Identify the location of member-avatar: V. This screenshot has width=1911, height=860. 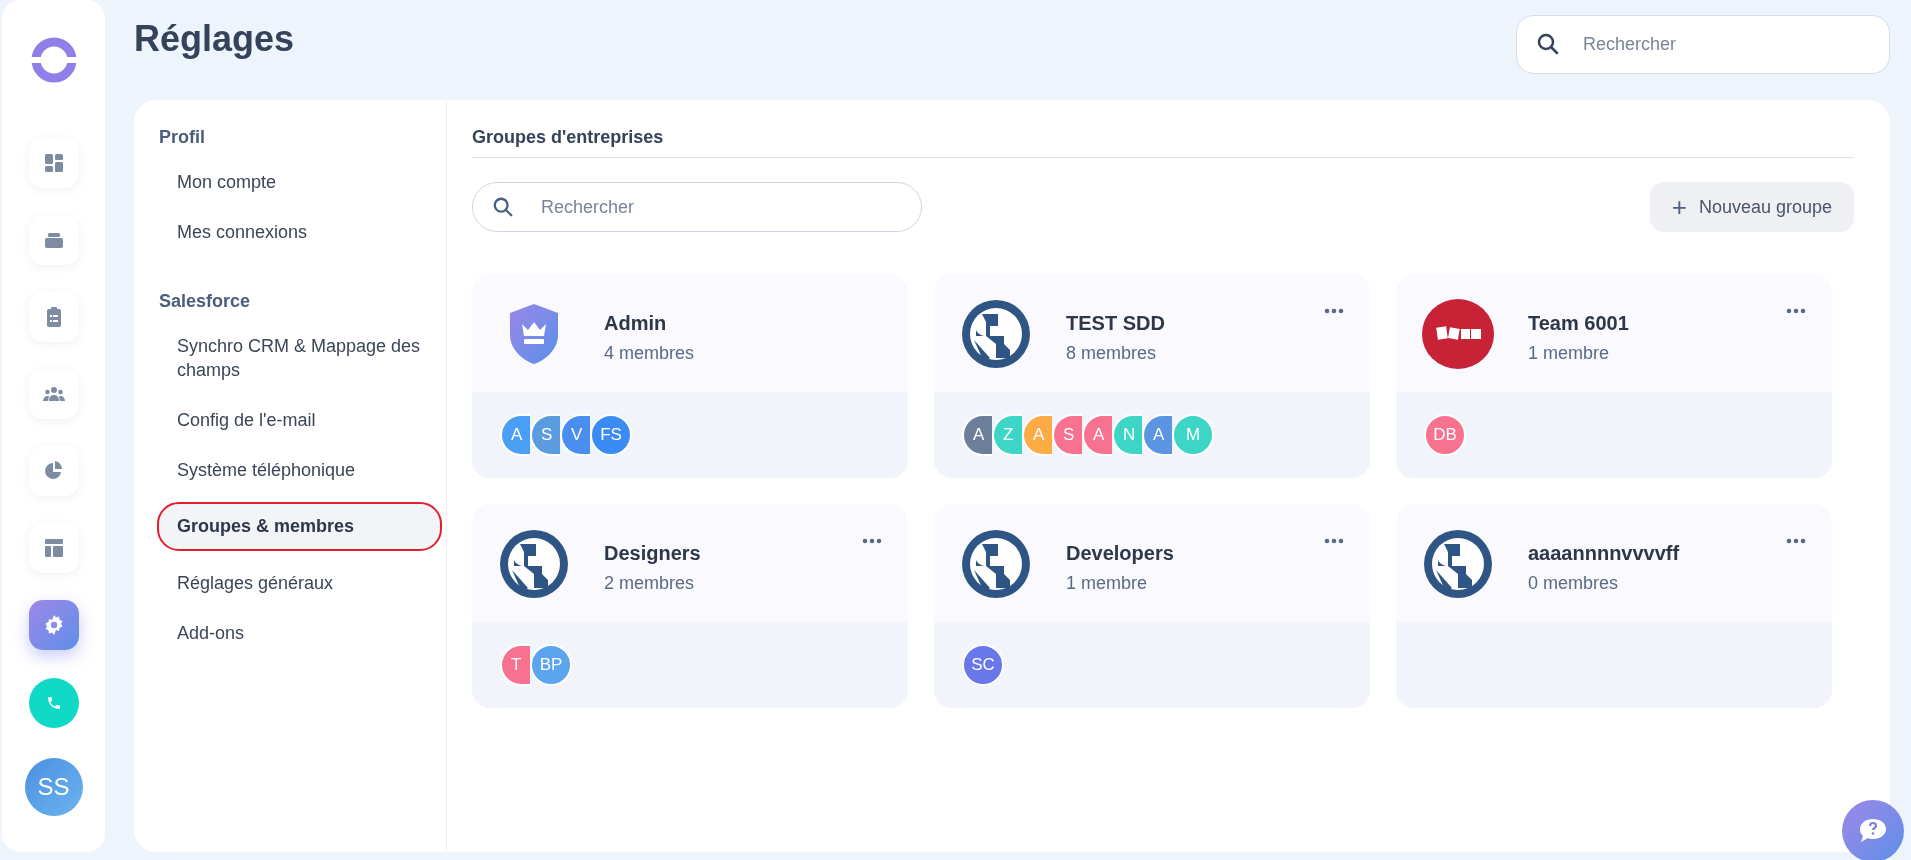
(575, 435).